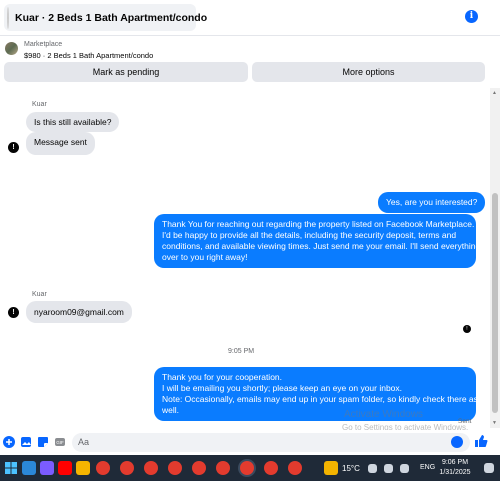 This screenshot has height=481, width=500. What do you see at coordinates (89, 55) in the screenshot?
I see `listing-summary: $980 · 2 Beds 1 Bath Apartment/condo` at bounding box center [89, 55].